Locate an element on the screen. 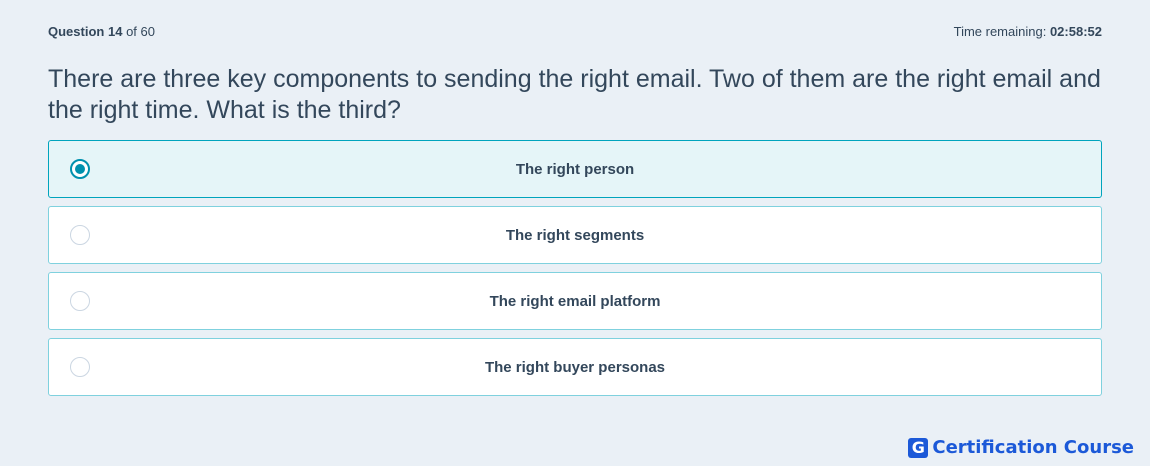  answer-option: The right buyer personas is located at coordinates (575, 367).